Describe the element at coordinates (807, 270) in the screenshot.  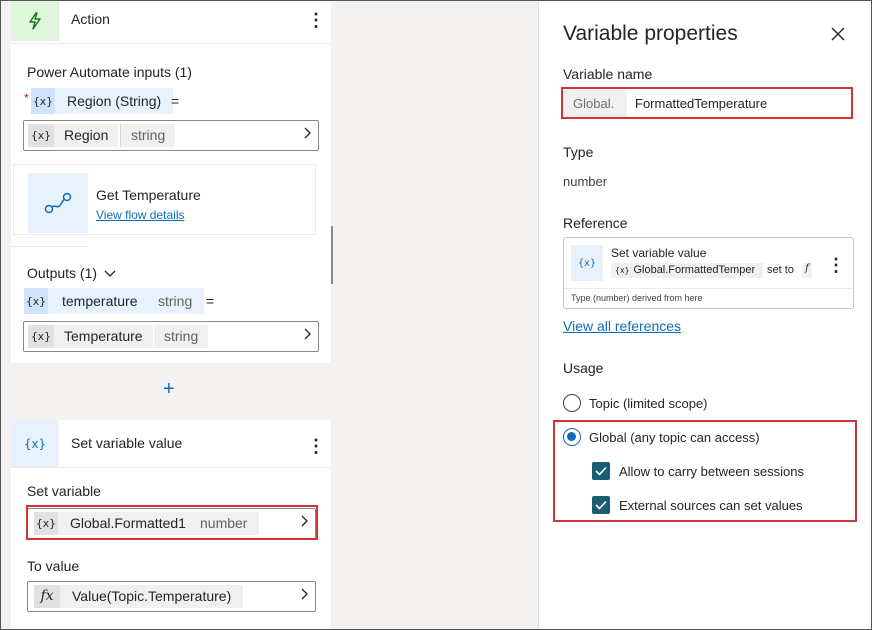
I see `reference-fx-icon: f` at that location.